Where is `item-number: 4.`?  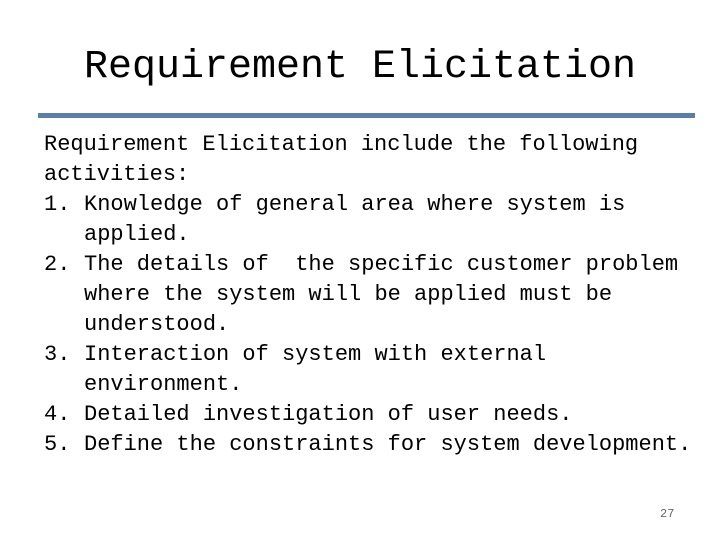 item-number: 4. is located at coordinates (57, 414).